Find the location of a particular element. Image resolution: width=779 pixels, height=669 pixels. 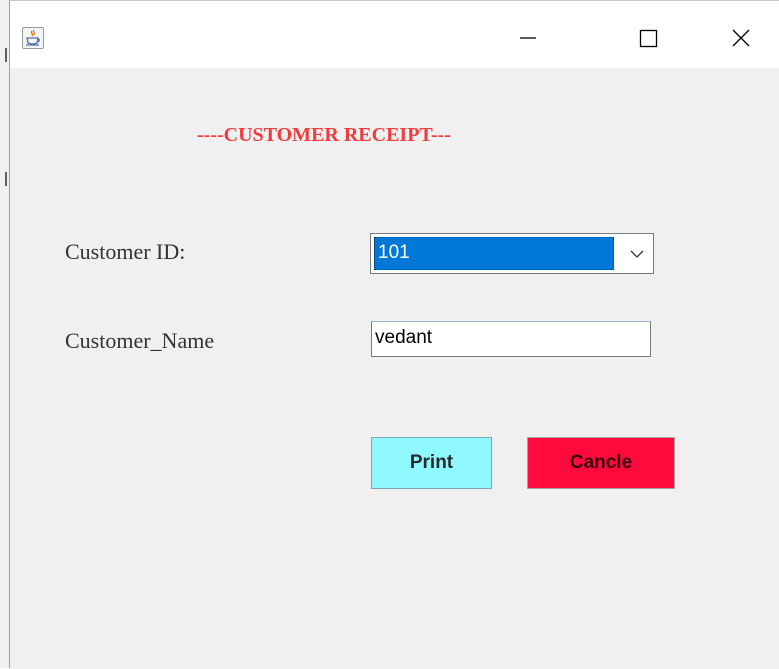

cancel-button: Cancle is located at coordinates (601, 463).